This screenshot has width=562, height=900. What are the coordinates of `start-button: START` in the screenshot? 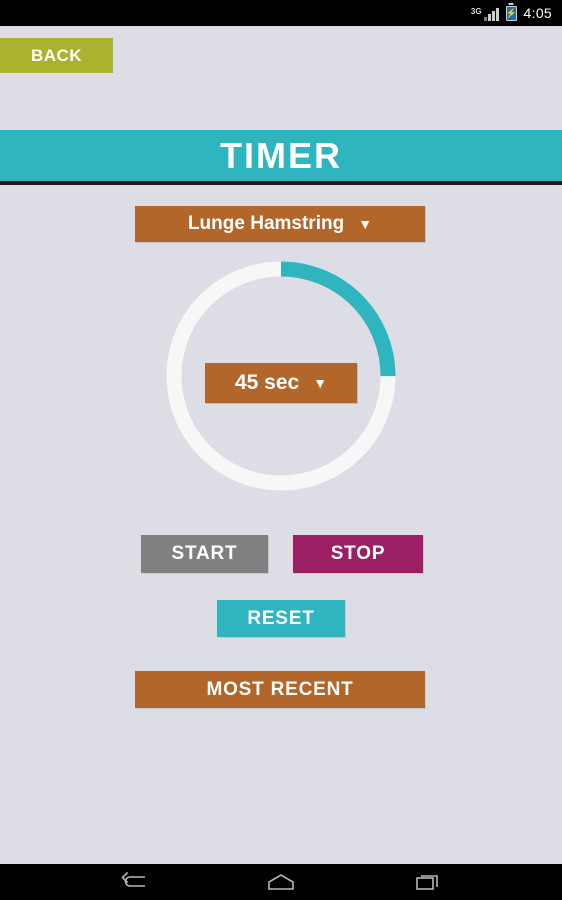 It's located at (204, 554).